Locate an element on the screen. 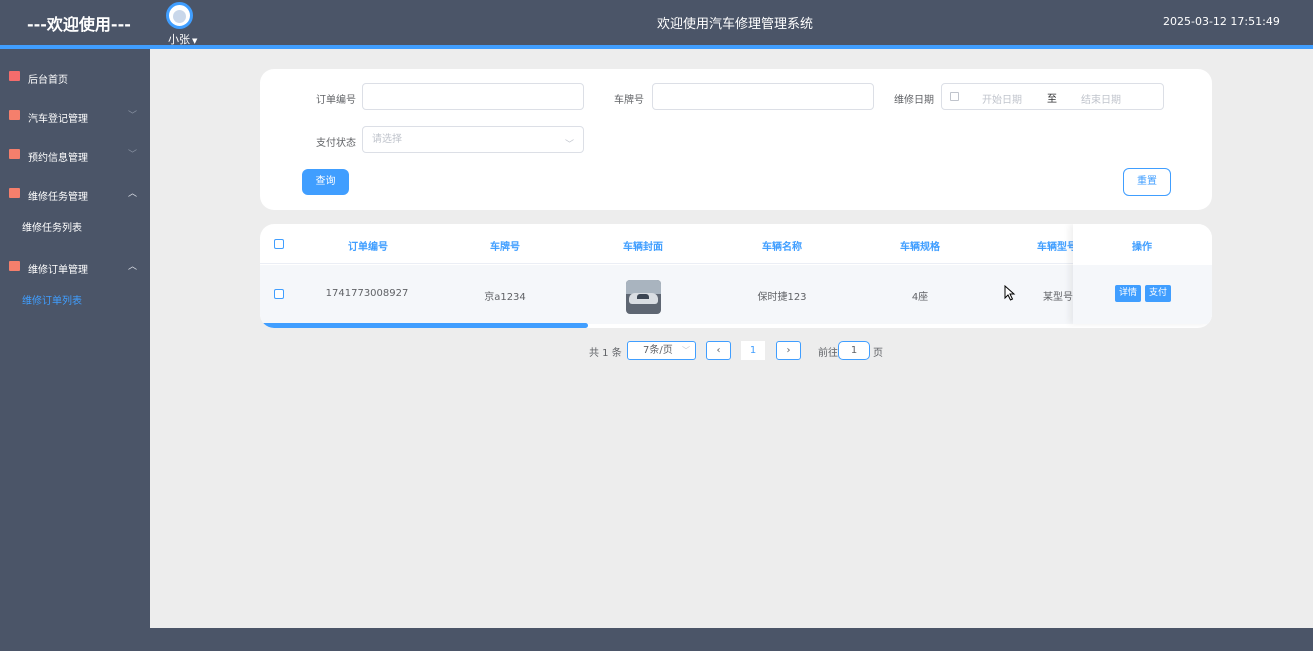 This screenshot has width=1313, height=651. datetime-display: 2025-03-12 17:51:49 is located at coordinates (1221, 21).